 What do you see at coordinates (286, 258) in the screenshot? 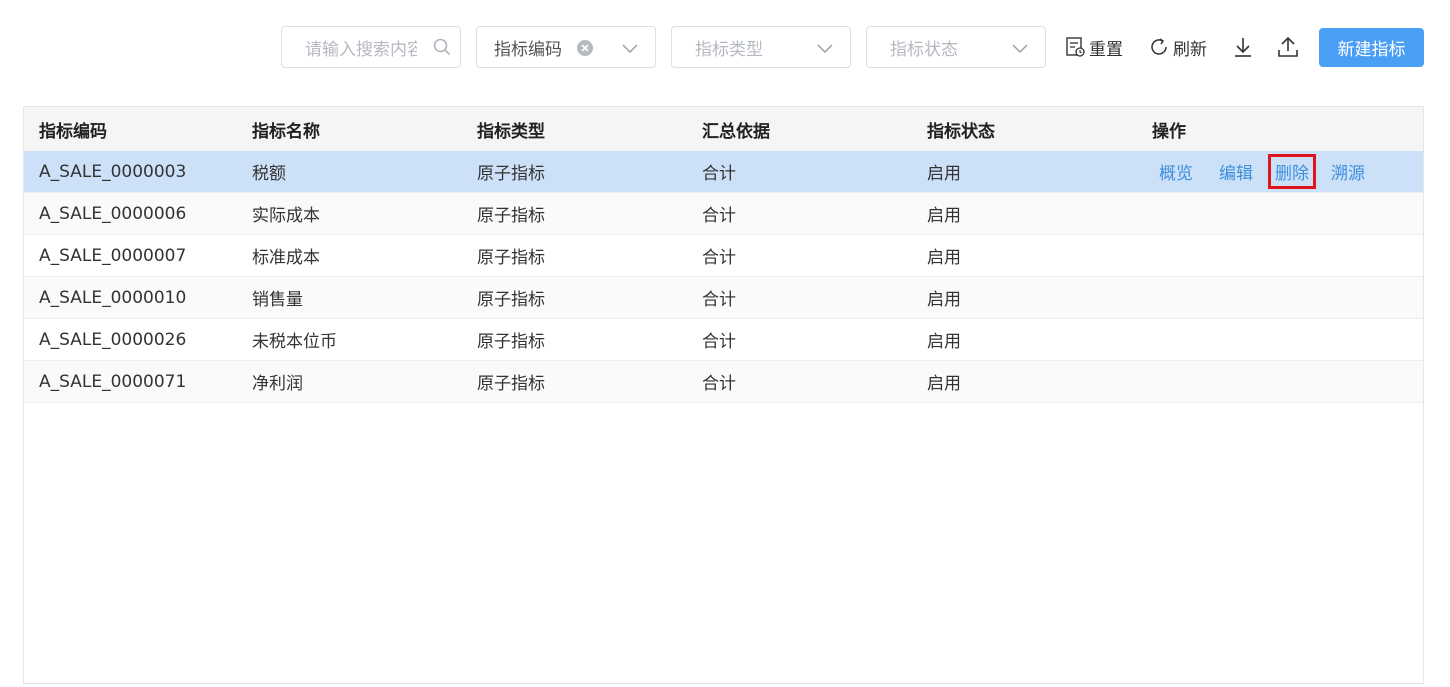
I see `cell-name: 标准成本` at bounding box center [286, 258].